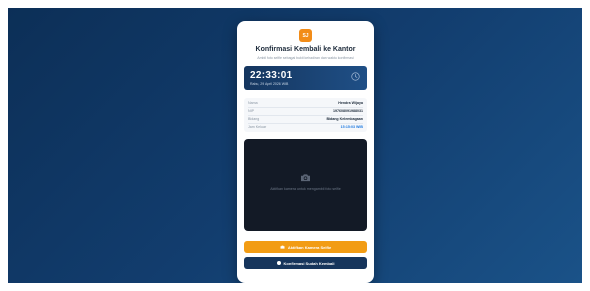 This screenshot has height=291, width=590. What do you see at coordinates (305, 35) in the screenshot?
I see `app-logo: SJ` at bounding box center [305, 35].